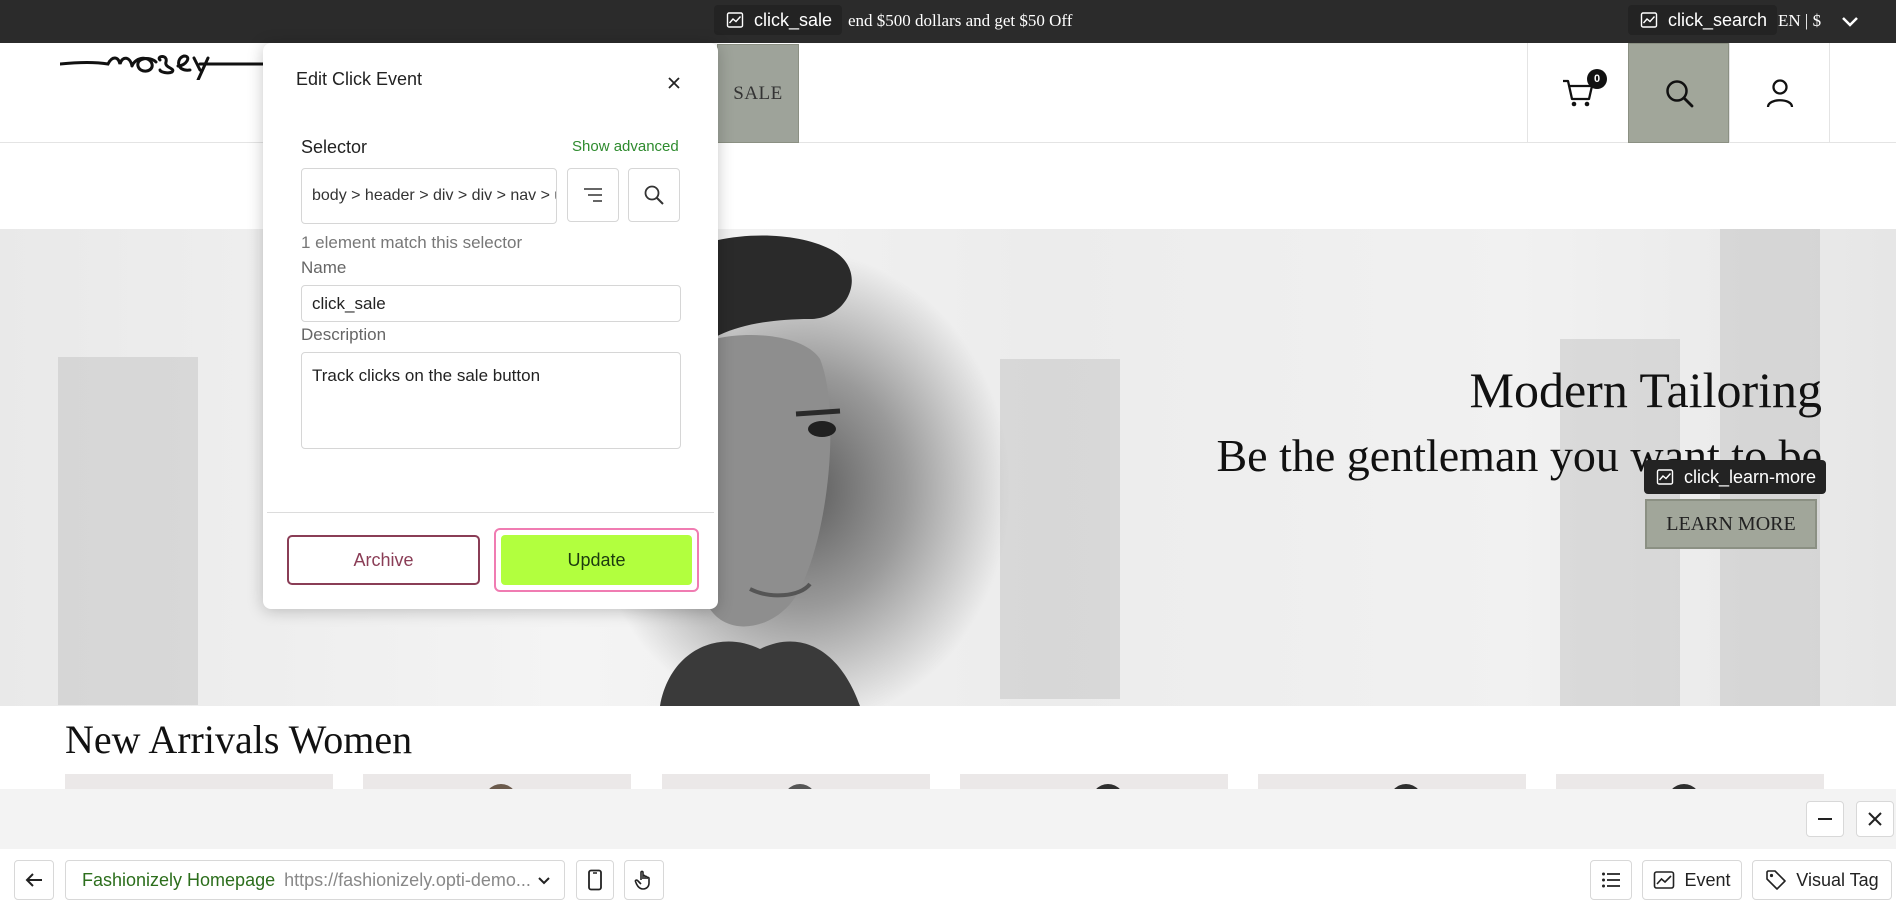 The height and width of the screenshot is (907, 1896). I want to click on description-textarea: Track clicks on the sale button, so click(491, 400).